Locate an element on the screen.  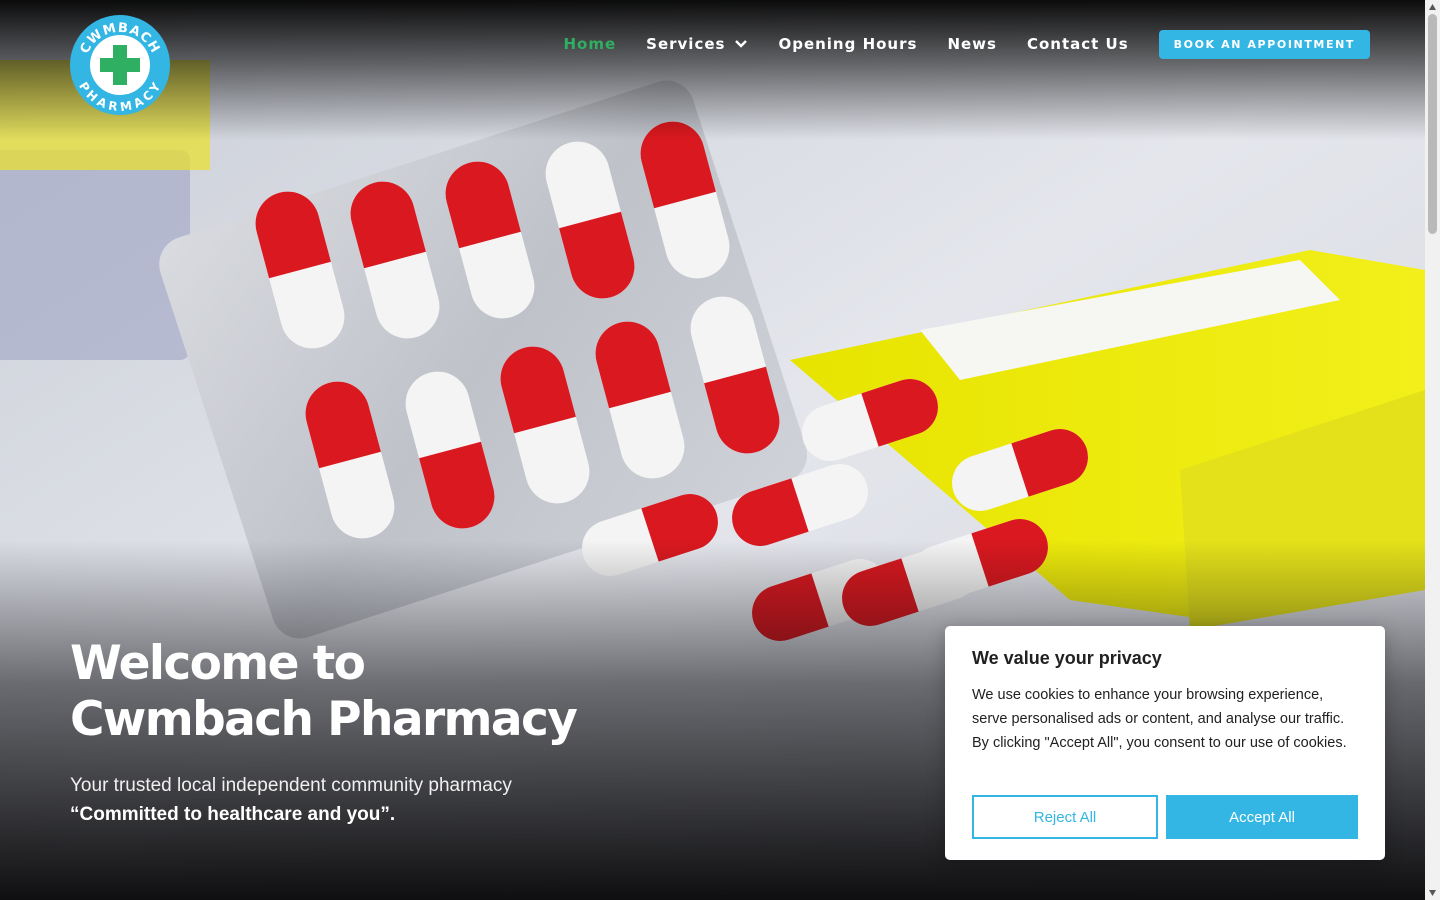
chevron-down-icon is located at coordinates (741, 44).